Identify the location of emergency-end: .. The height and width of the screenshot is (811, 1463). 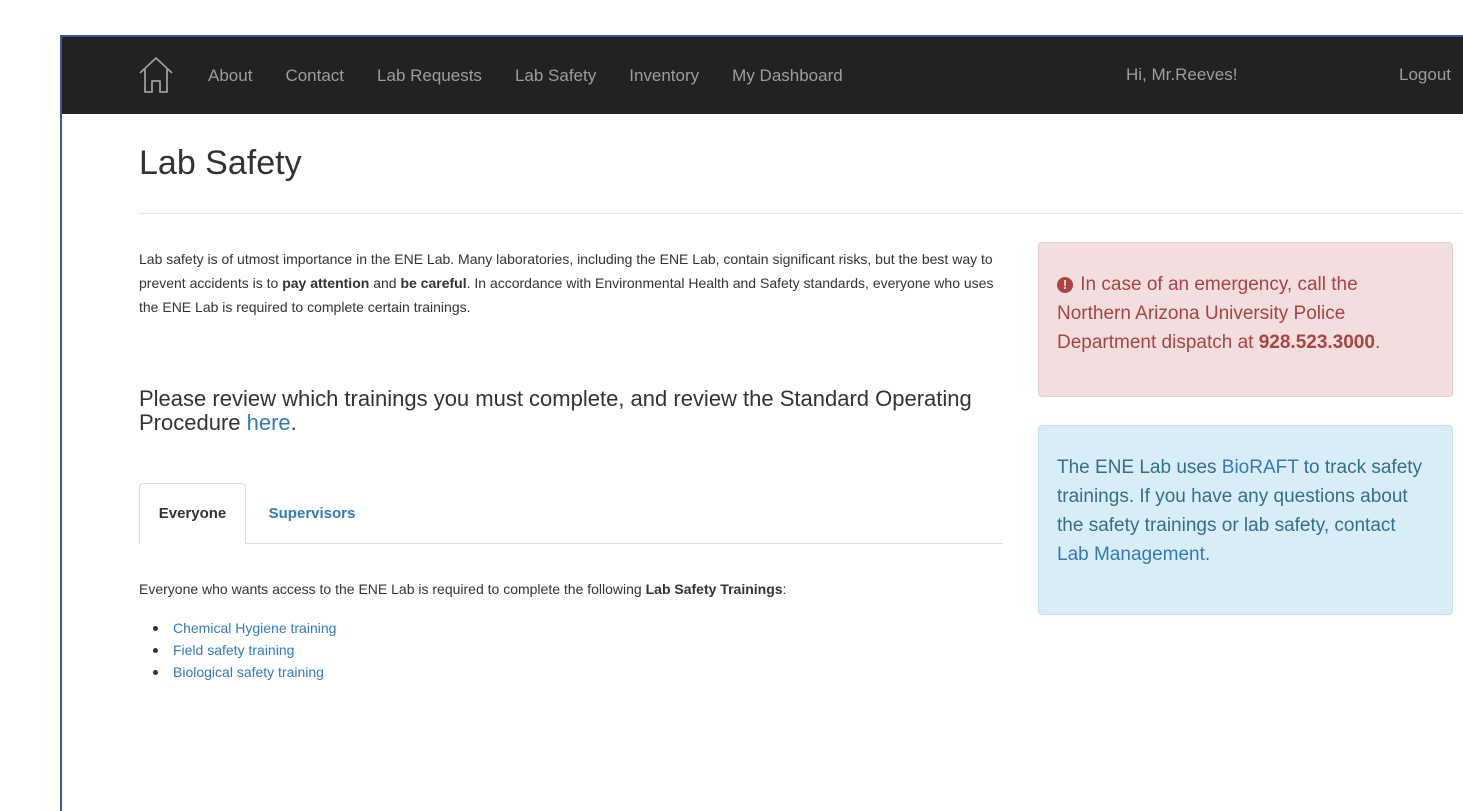
(1377, 342).